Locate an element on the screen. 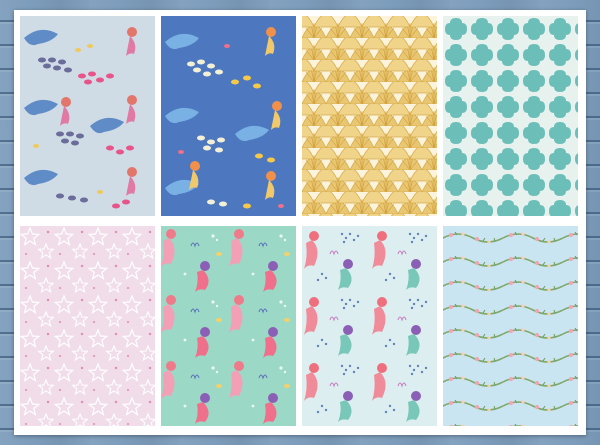  shell-icon is located at coordinates (369, 116).